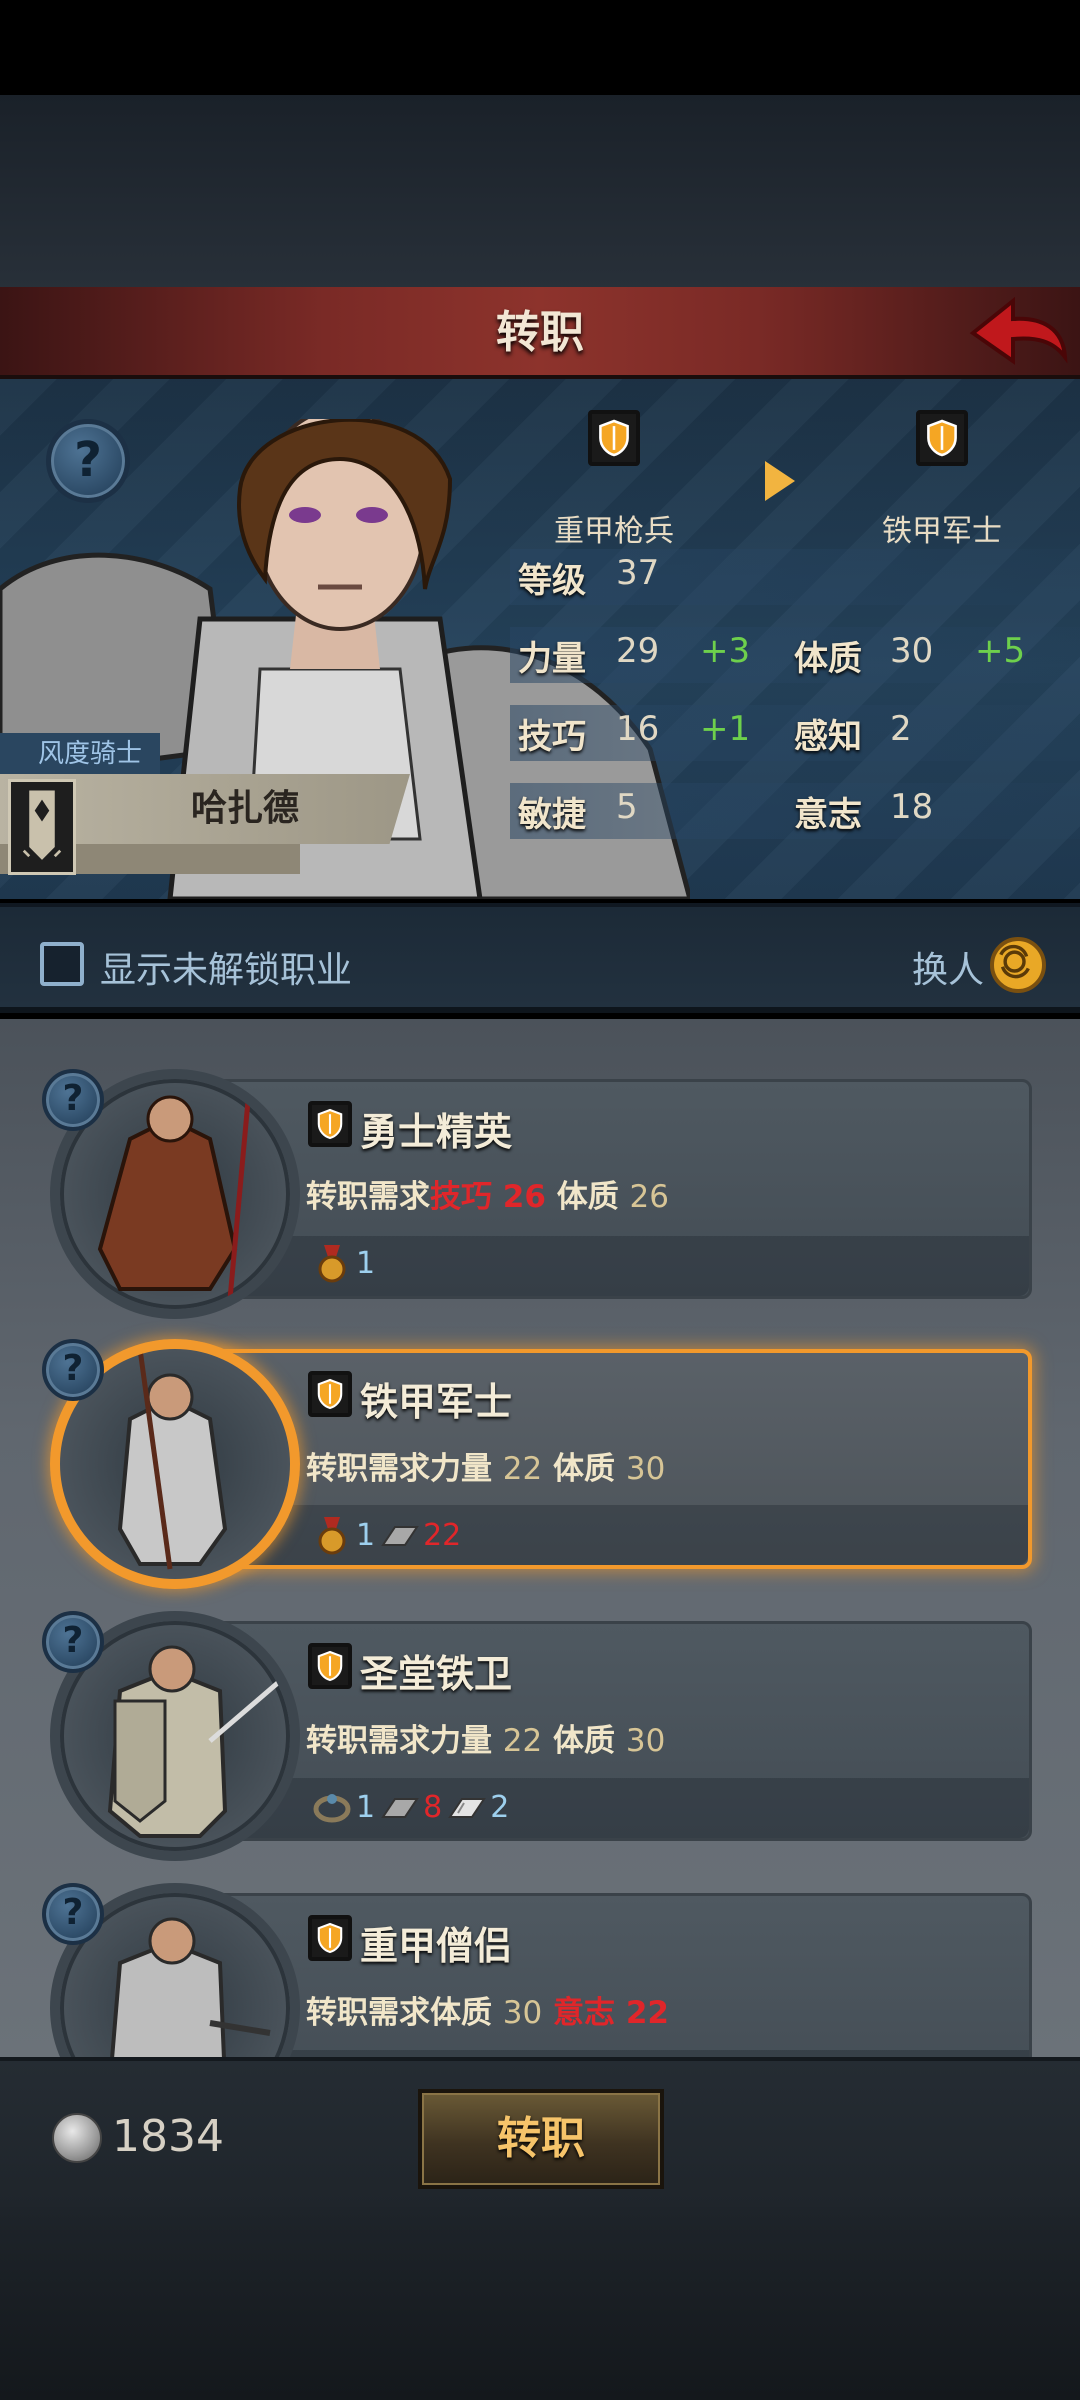 The height and width of the screenshot is (2400, 1080). I want to click on bottom-background, so click(540, 2303).